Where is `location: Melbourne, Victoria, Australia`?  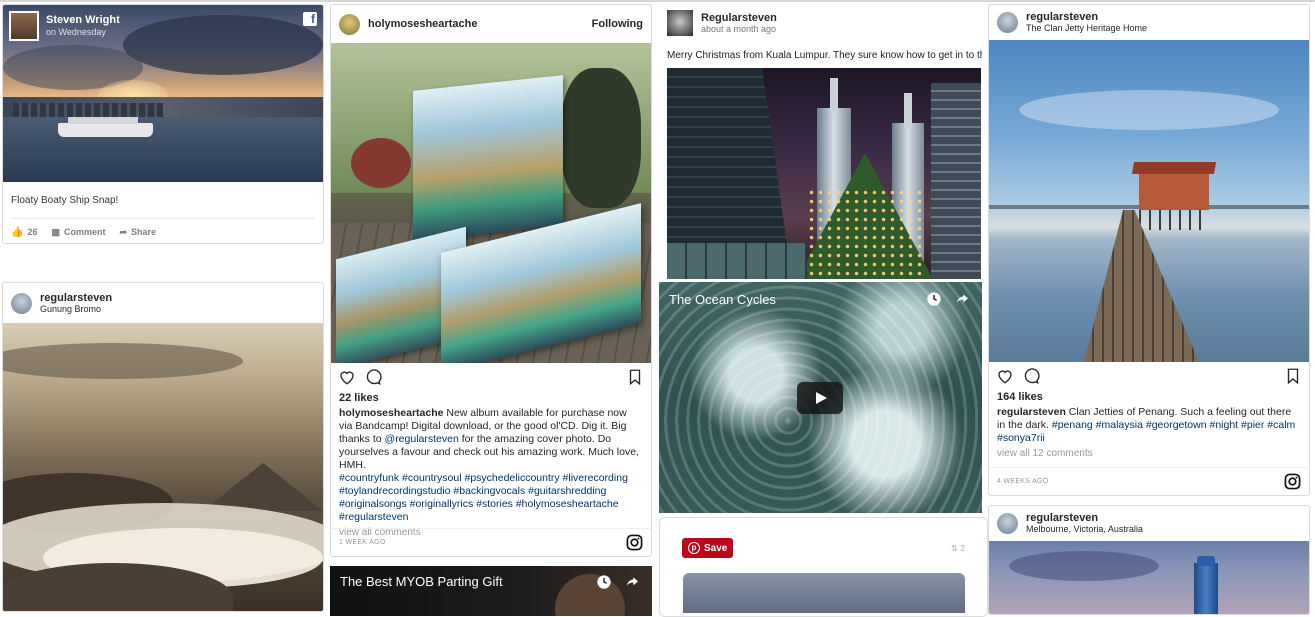
location: Melbourne, Victoria, Australia is located at coordinates (1084, 529).